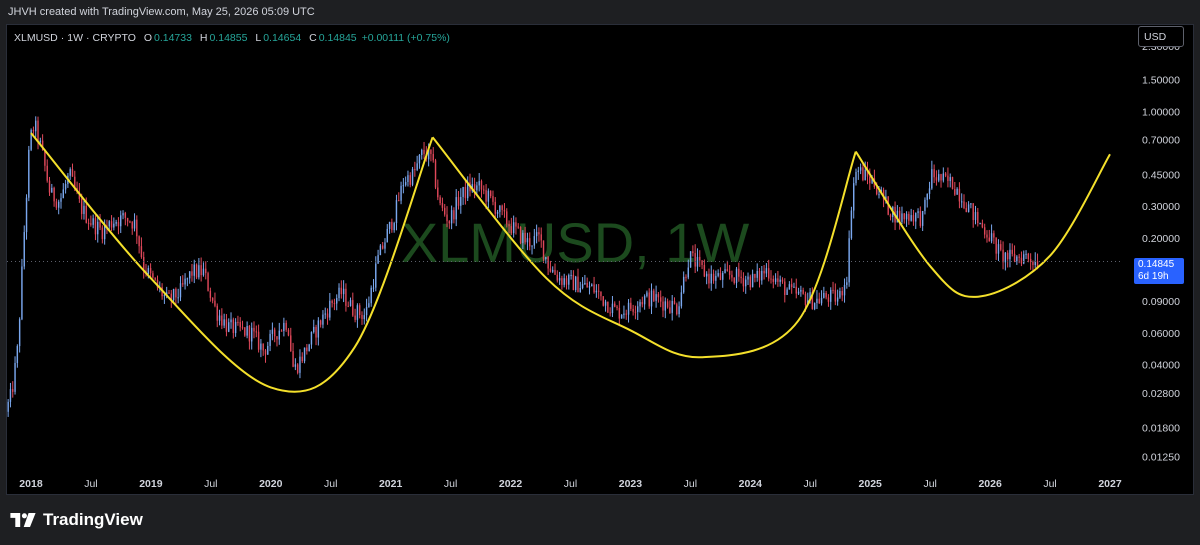  Describe the element at coordinates (1161, 394) in the screenshot. I see `price-tick-label: 0.02800` at that location.